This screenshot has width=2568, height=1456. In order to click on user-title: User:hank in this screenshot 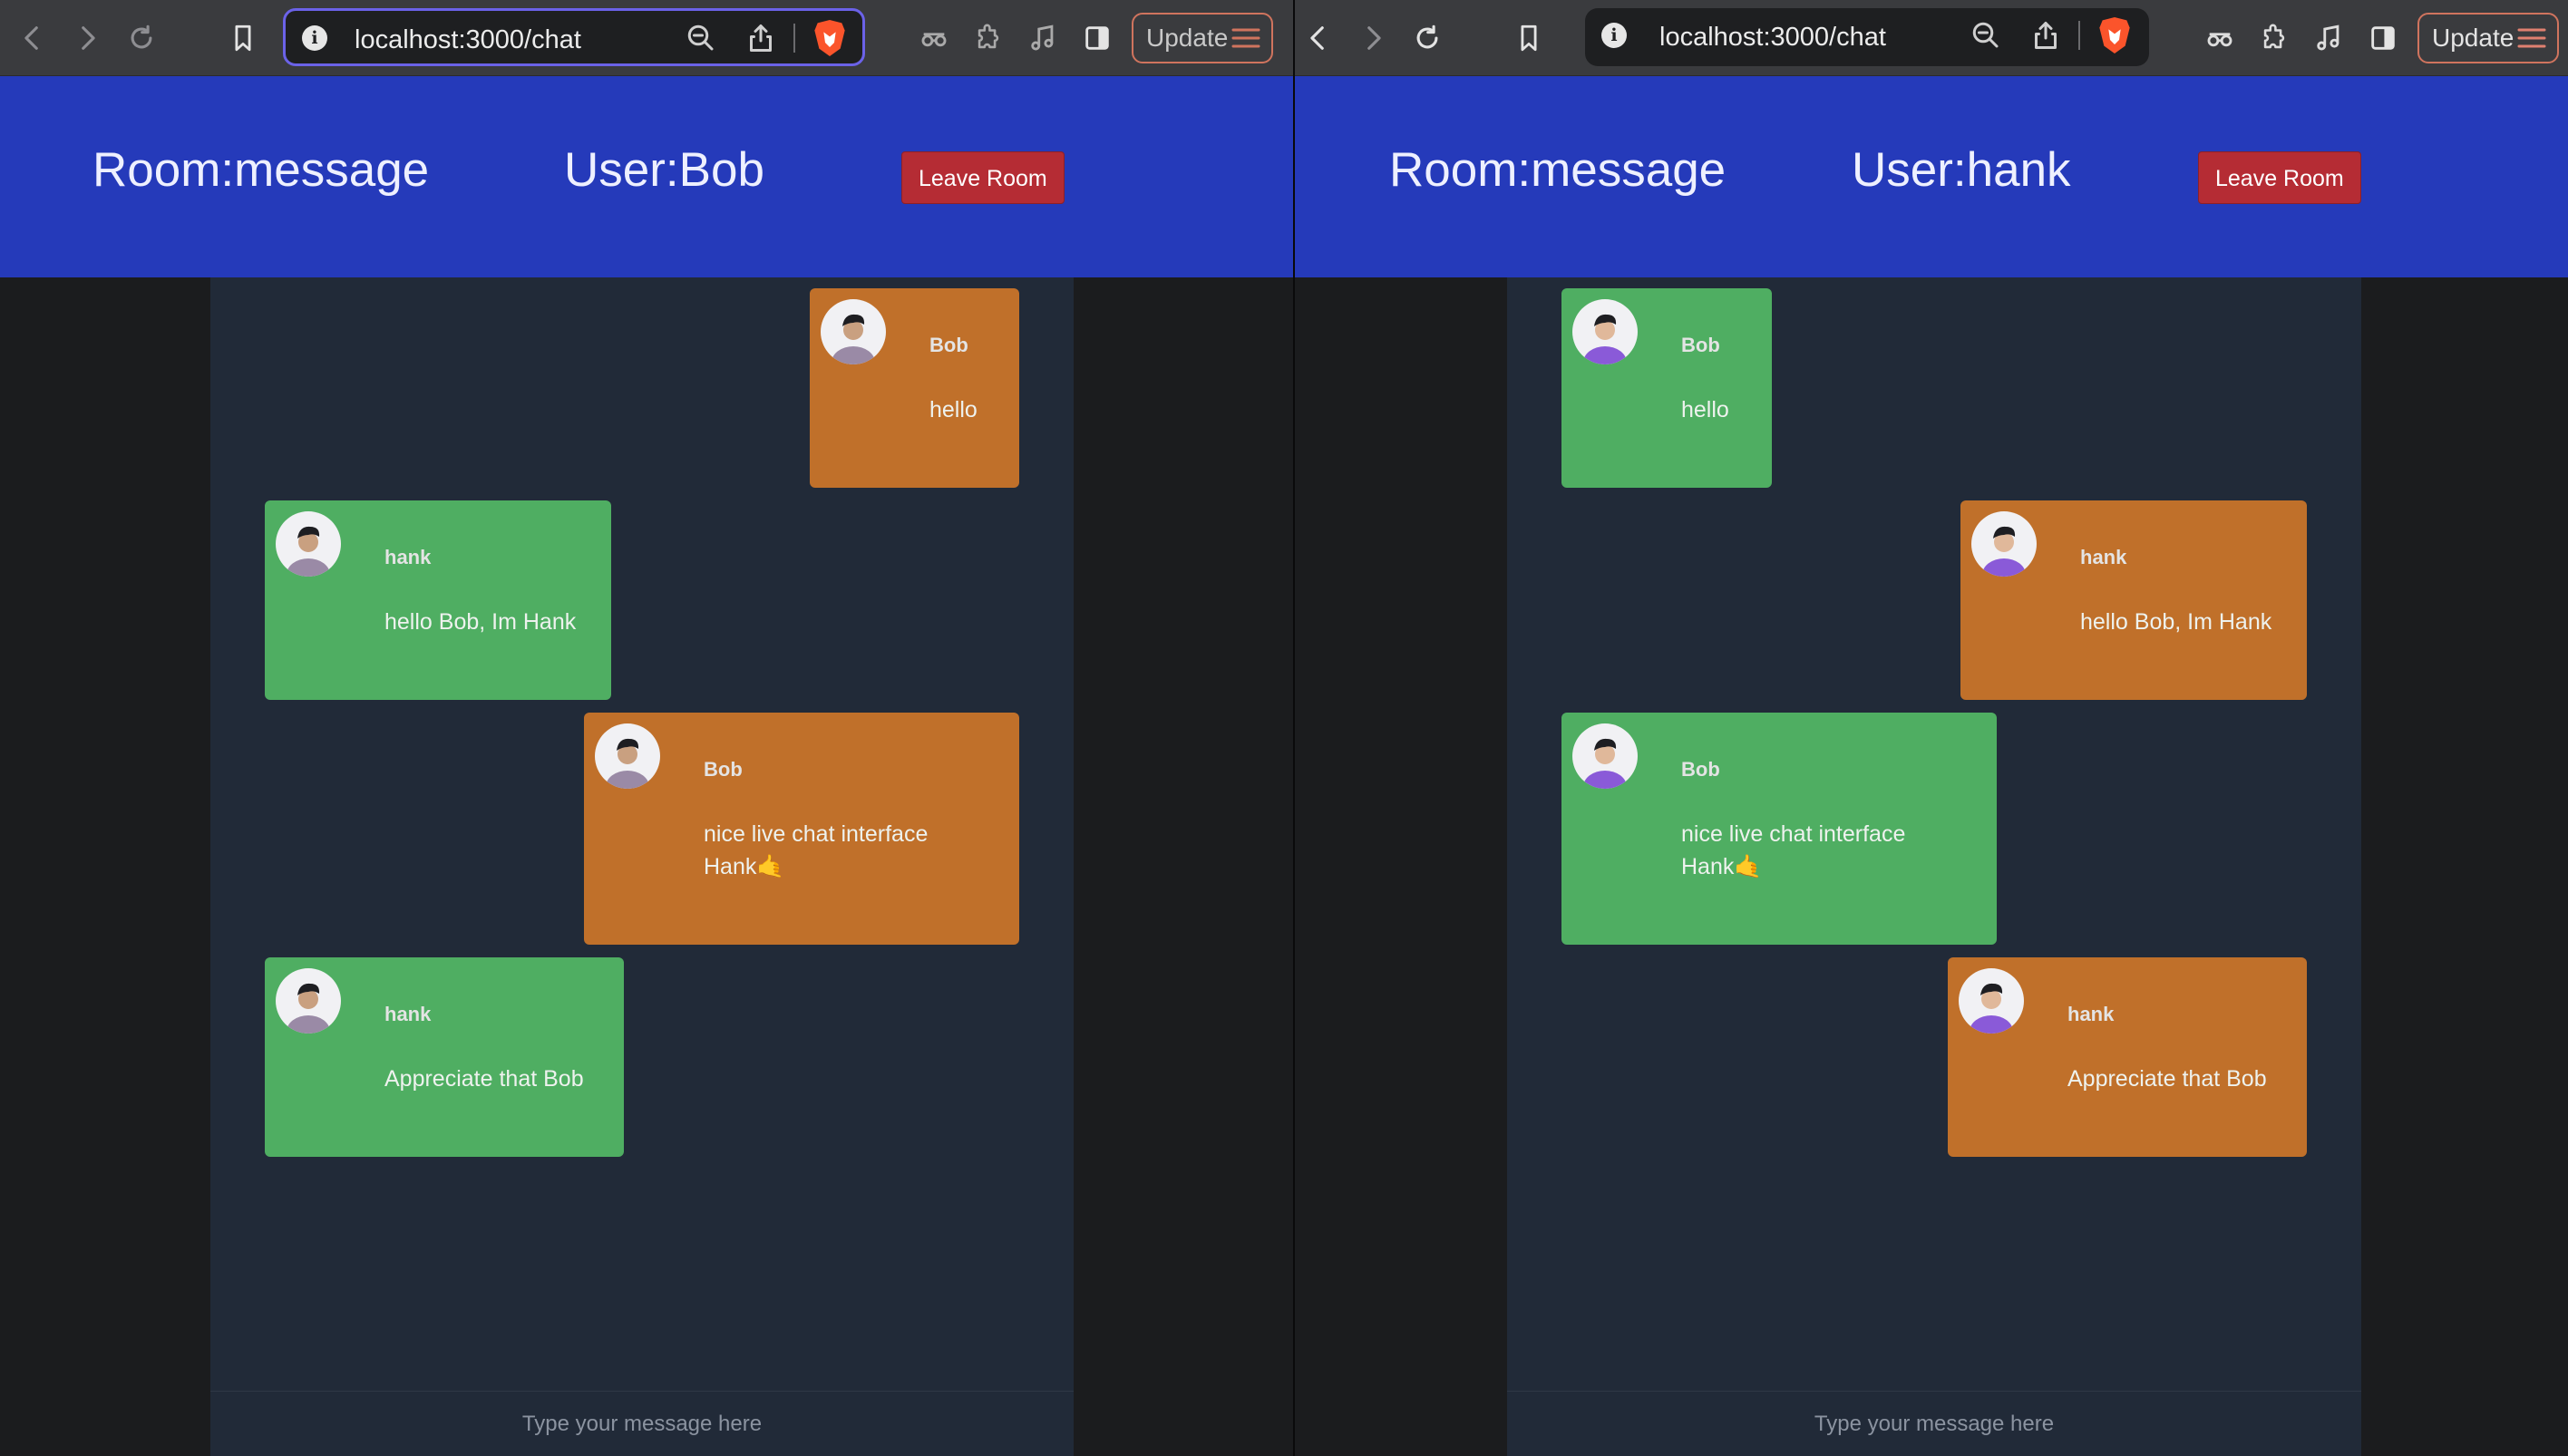, I will do `click(1961, 170)`.